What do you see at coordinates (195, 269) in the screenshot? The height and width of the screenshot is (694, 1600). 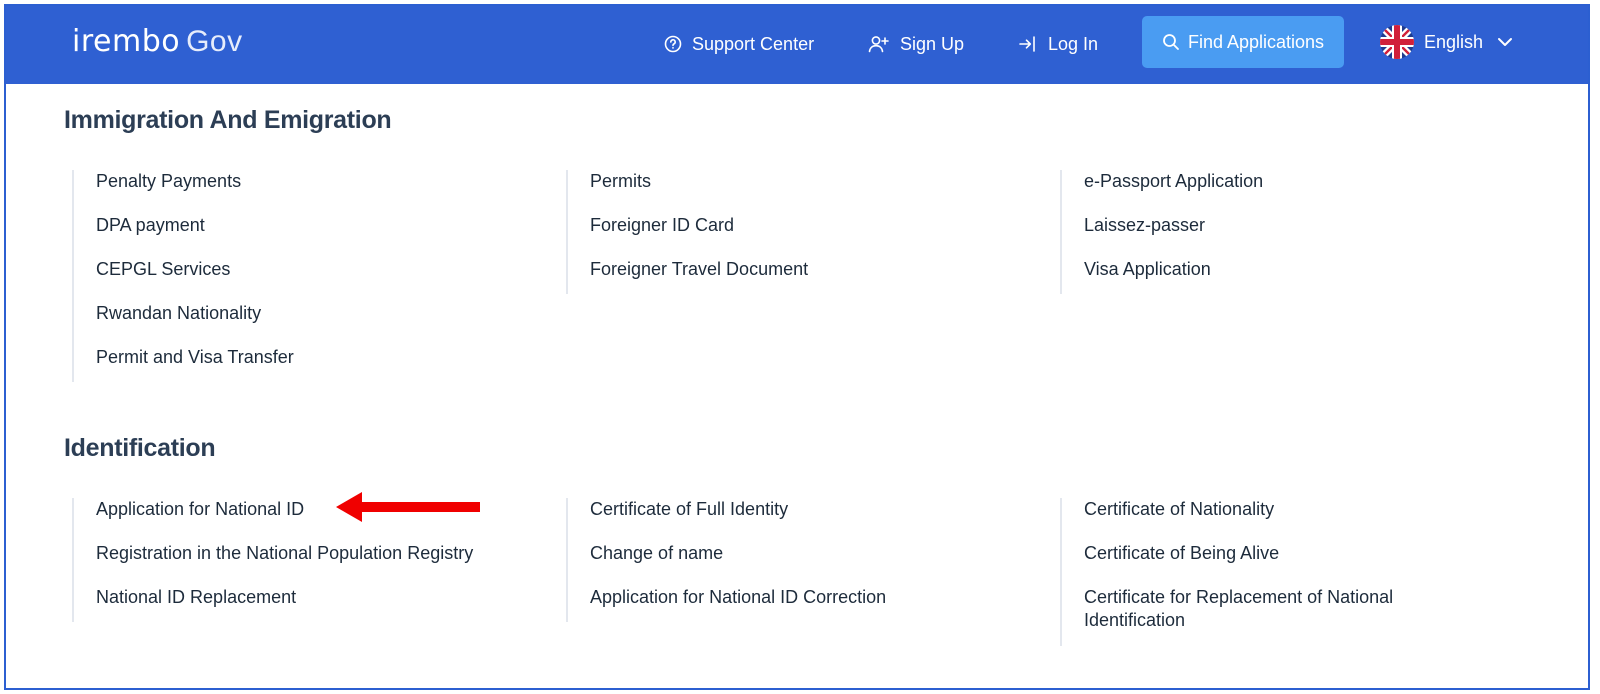 I see `service-link: CEPGL Services` at bounding box center [195, 269].